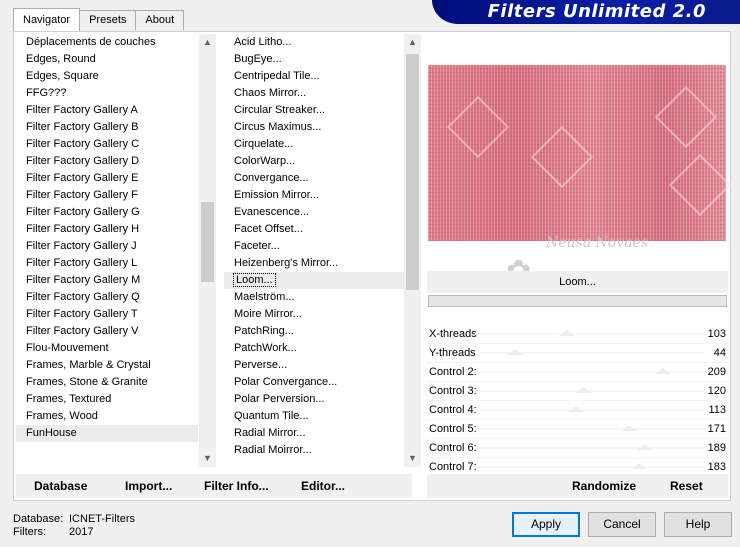  What do you see at coordinates (107, 348) in the screenshot?
I see `list-item: Flou-Mouvement` at bounding box center [107, 348].